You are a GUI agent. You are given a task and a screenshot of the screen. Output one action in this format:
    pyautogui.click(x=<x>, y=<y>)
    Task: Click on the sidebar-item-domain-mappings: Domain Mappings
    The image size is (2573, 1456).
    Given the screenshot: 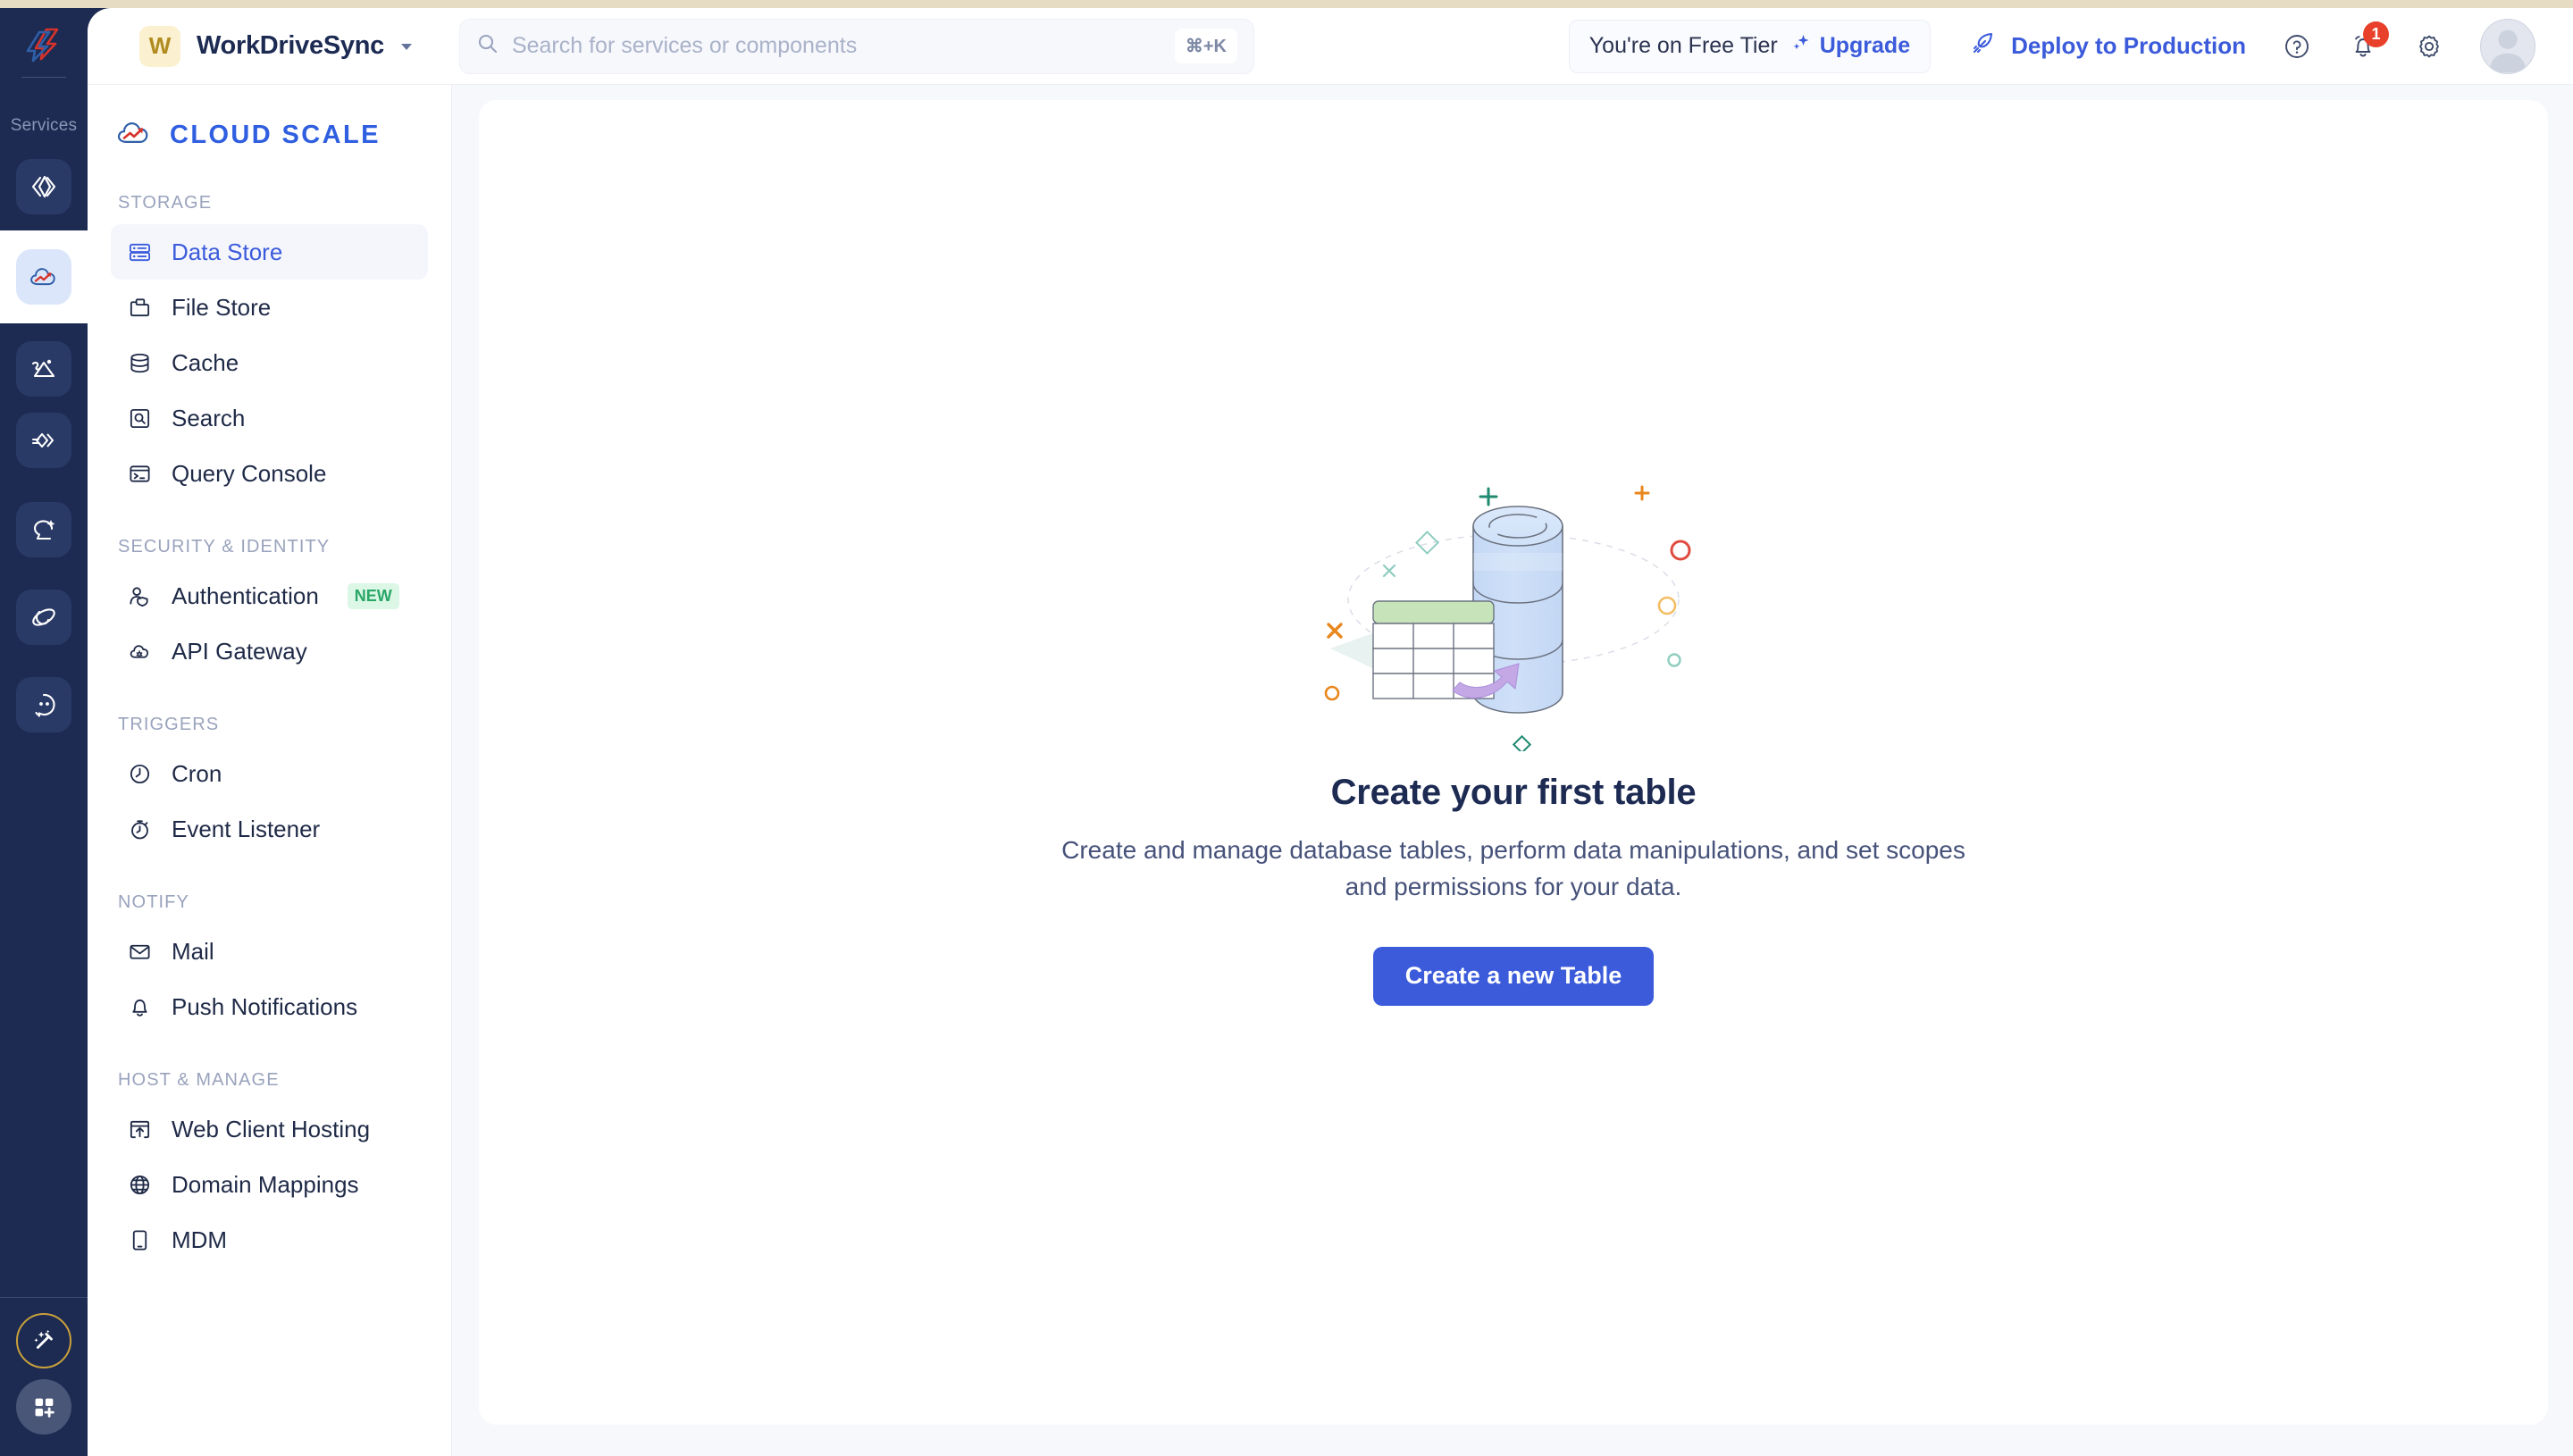 What is the action you would take?
    pyautogui.click(x=269, y=1184)
    